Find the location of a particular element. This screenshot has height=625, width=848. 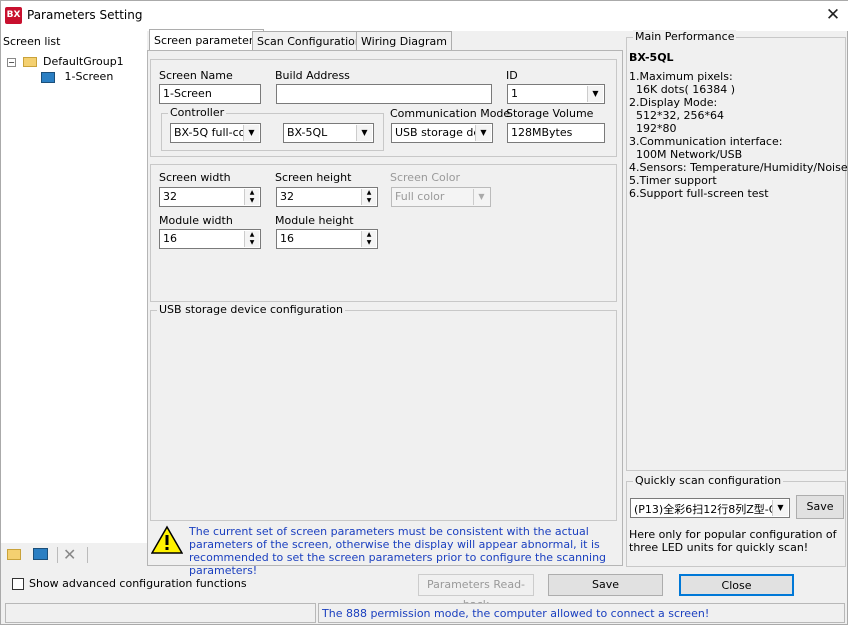

perf-line: 512*32, 256*64 is located at coordinates (676, 115).